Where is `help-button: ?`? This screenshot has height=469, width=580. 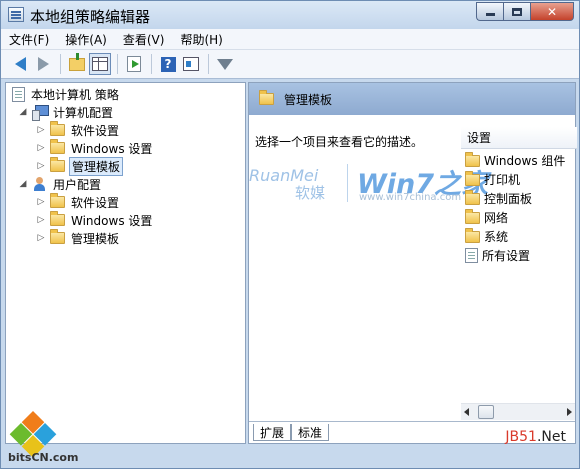 help-button: ? is located at coordinates (168, 64).